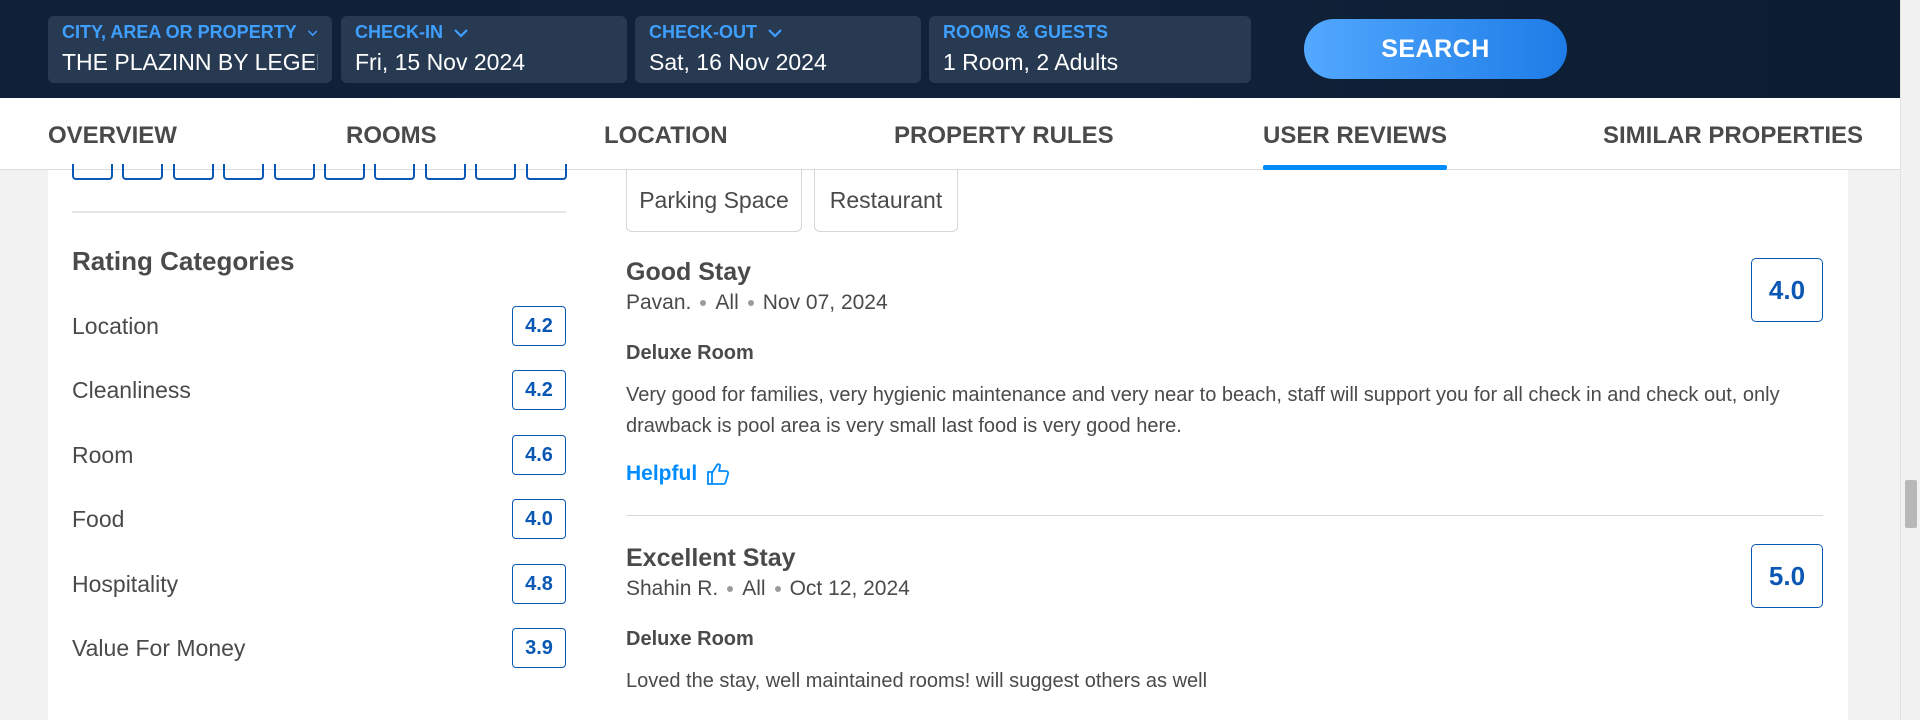  I want to click on review-score: 4.0, so click(1787, 290).